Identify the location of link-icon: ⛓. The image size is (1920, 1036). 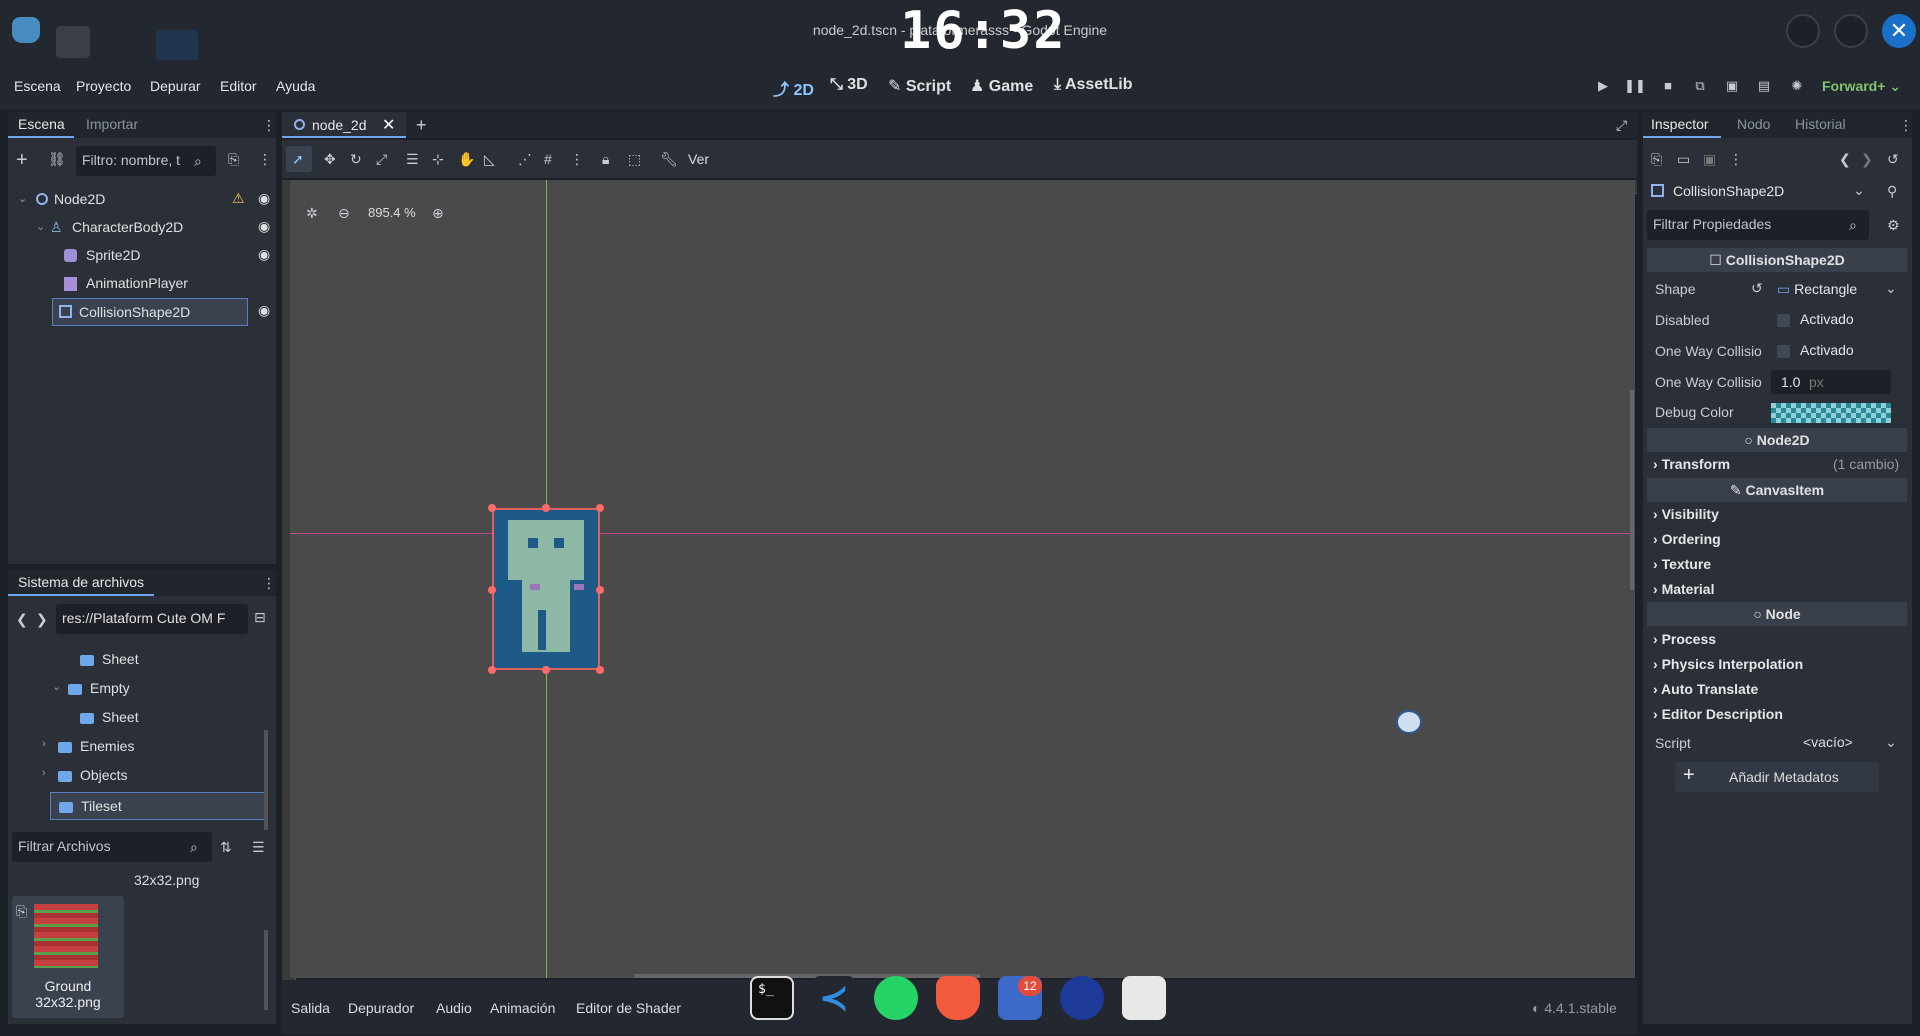
(57, 159).